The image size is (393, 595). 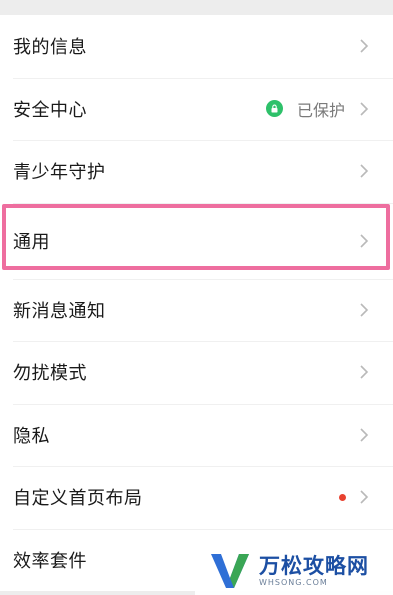 What do you see at coordinates (59, 173) in the screenshot?
I see `settings-item-label: 青少年守护` at bounding box center [59, 173].